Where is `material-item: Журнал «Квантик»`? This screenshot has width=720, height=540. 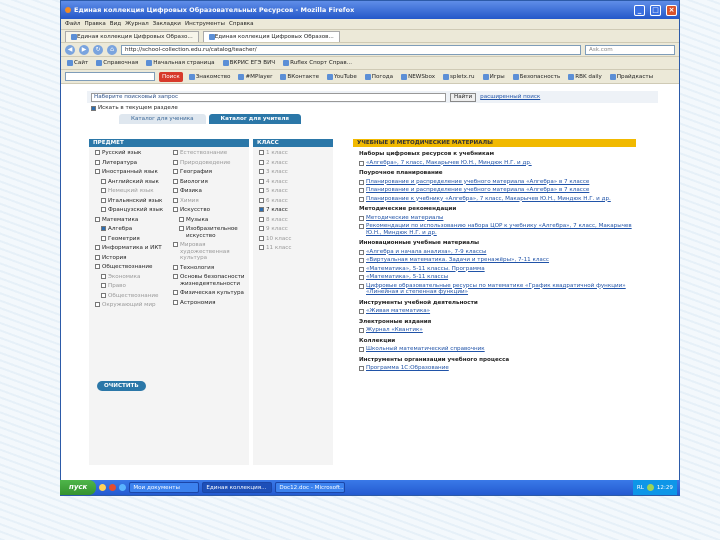
material-item: Журнал «Квантик» is located at coordinates (497, 330).